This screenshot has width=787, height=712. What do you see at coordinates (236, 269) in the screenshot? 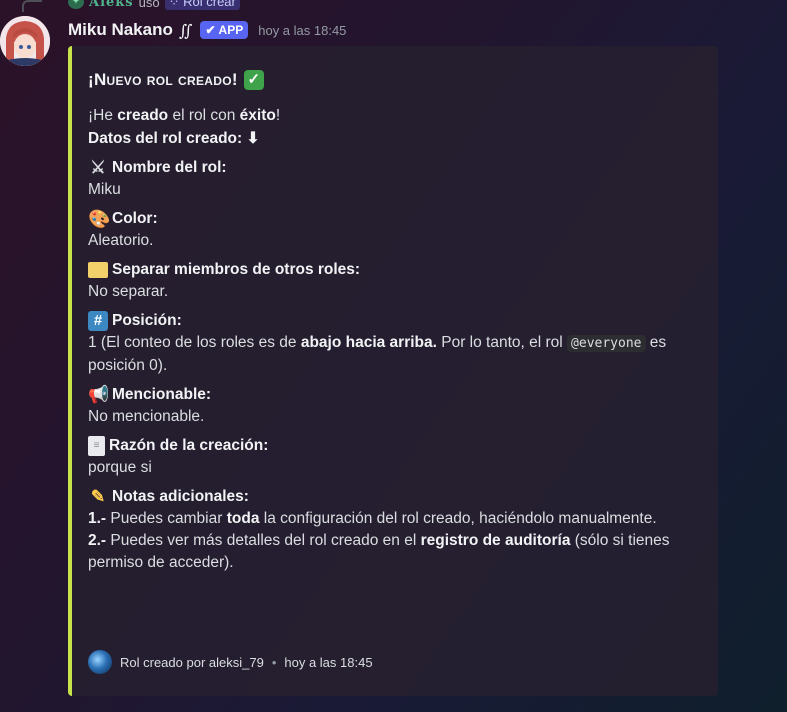
I see `field-label: Separar miembros de otros roles:` at bounding box center [236, 269].